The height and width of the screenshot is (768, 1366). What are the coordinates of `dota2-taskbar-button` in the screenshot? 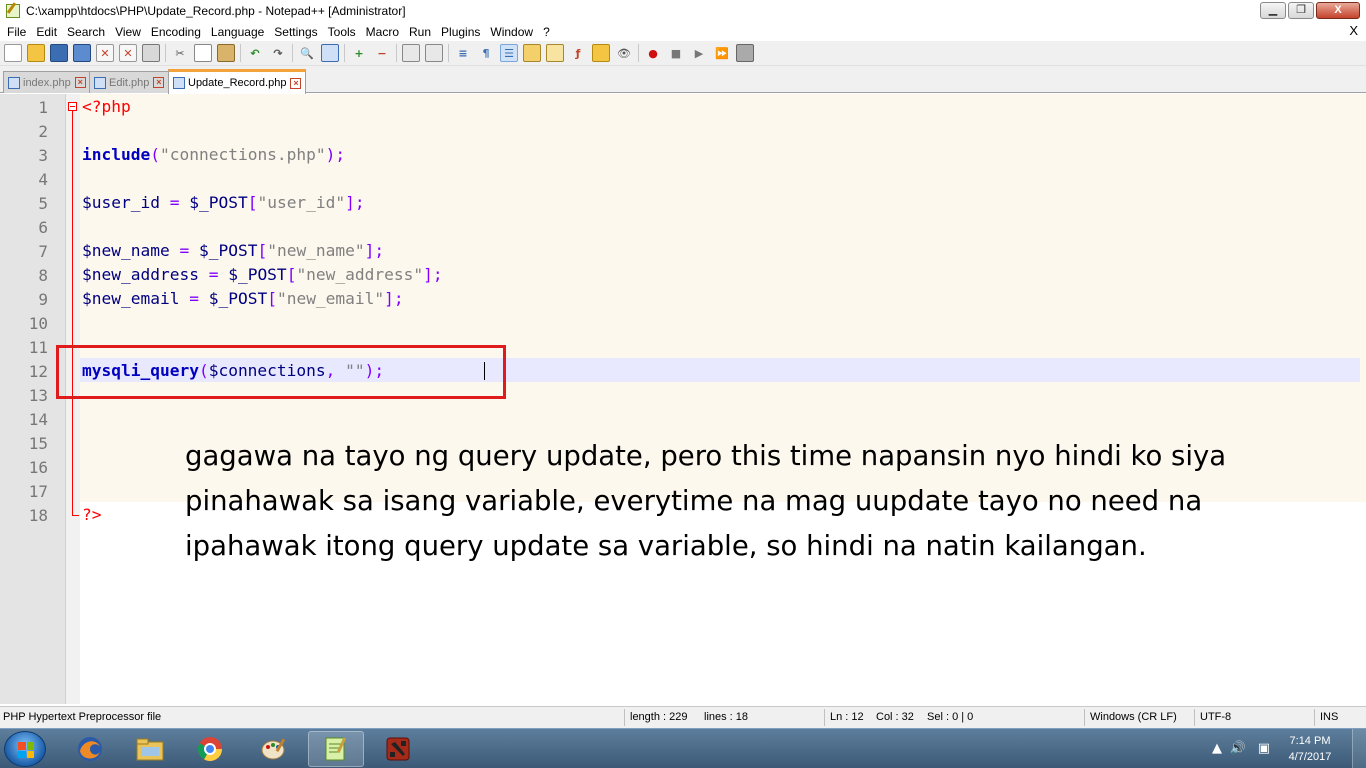 It's located at (398, 749).